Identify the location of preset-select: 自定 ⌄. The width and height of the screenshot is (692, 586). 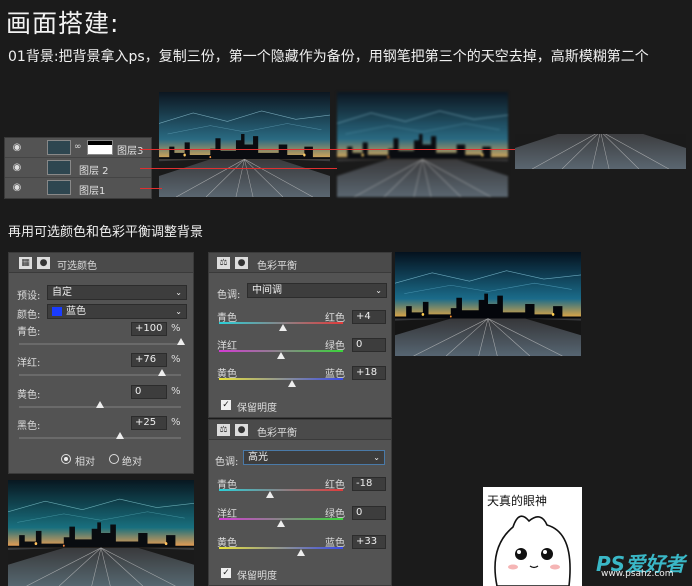
(117, 292).